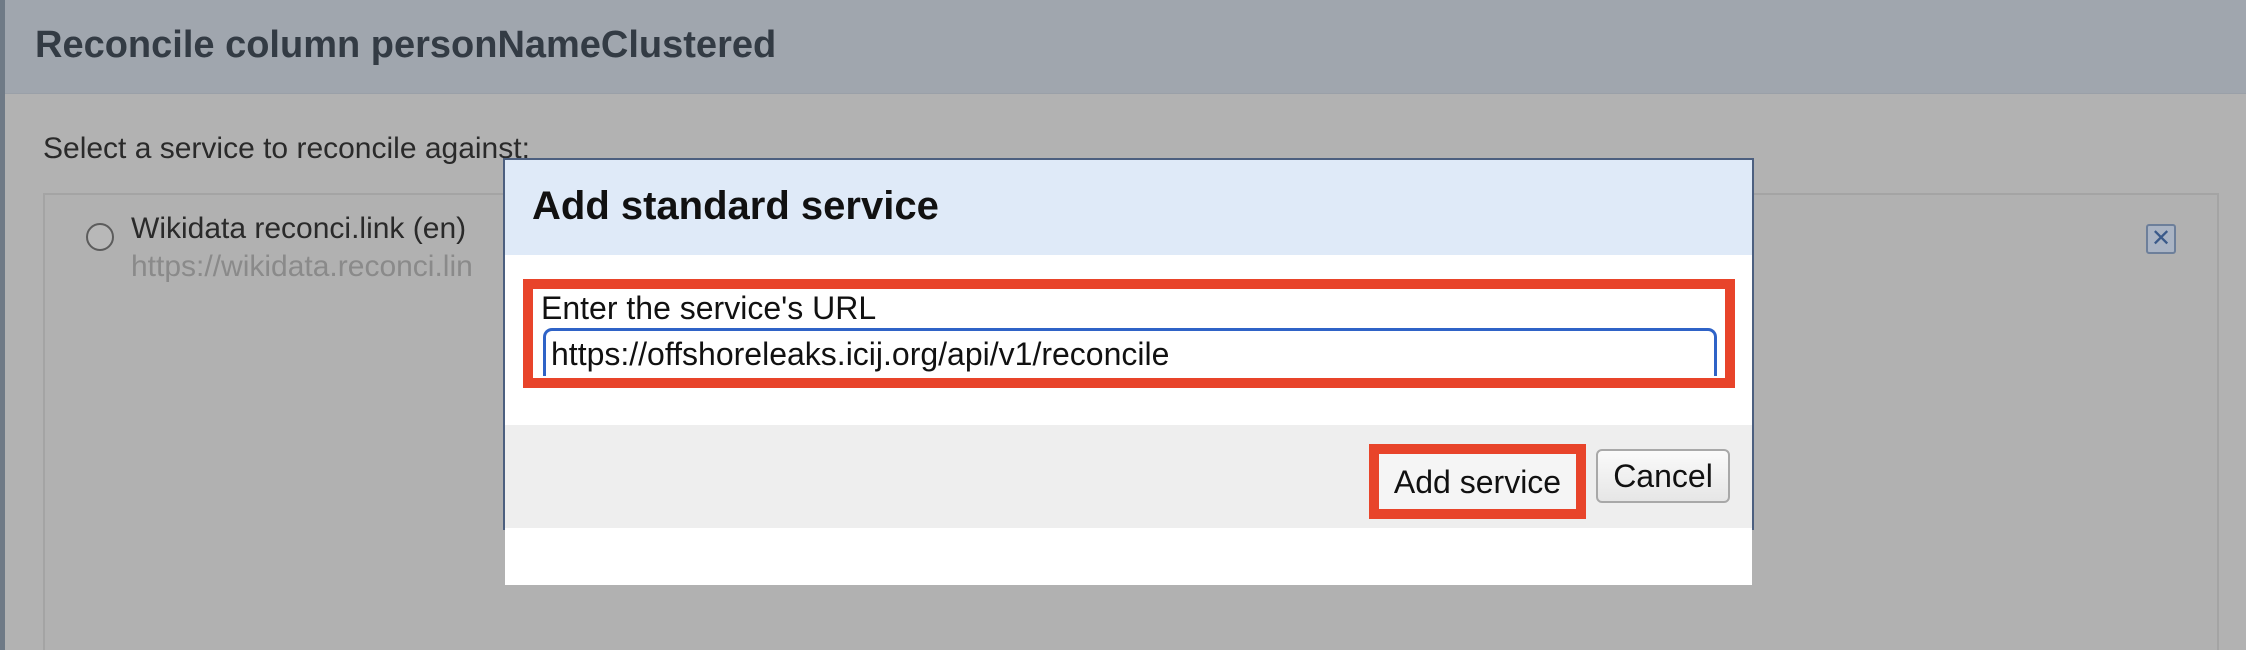  I want to click on url-field-label: Enter the service's URL, so click(709, 308).